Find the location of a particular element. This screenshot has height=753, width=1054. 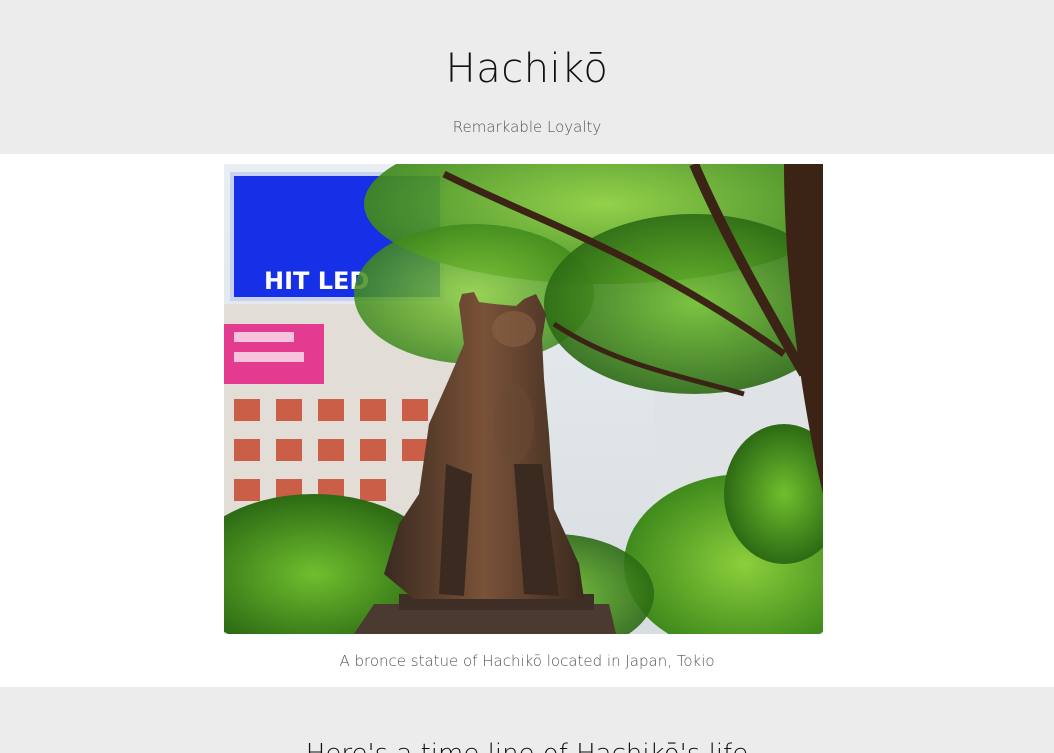

page-title: Hachikō is located at coordinates (527, 69).